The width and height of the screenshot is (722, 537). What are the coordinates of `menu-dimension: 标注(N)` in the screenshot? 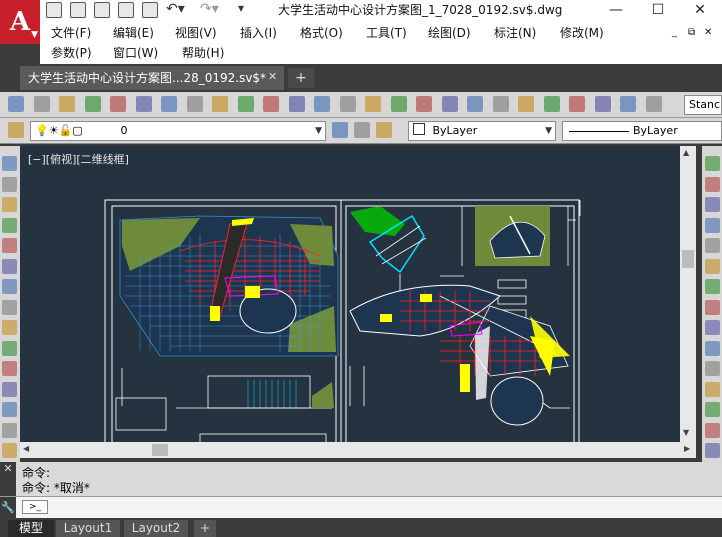 It's located at (515, 33).